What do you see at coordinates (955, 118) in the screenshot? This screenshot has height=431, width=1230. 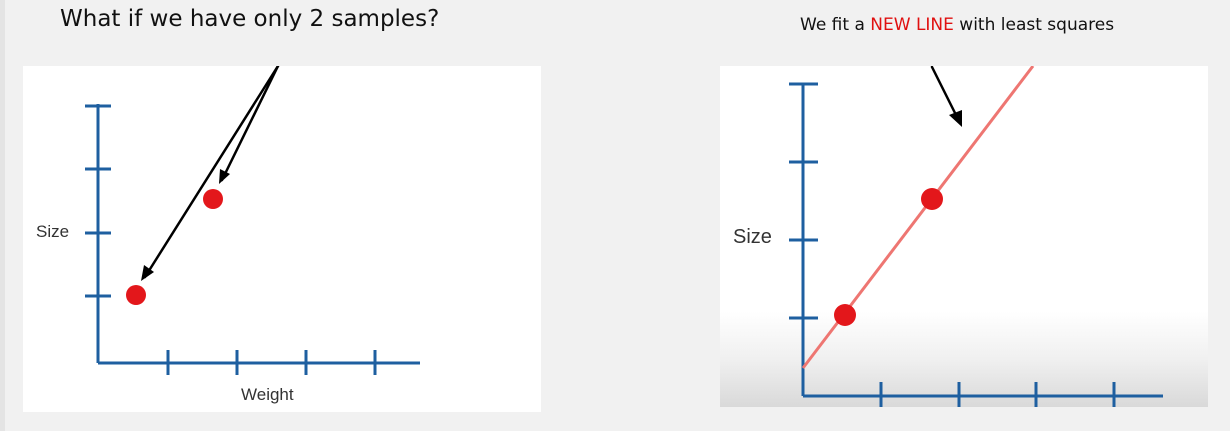 I see `arrowhead-line` at bounding box center [955, 118].